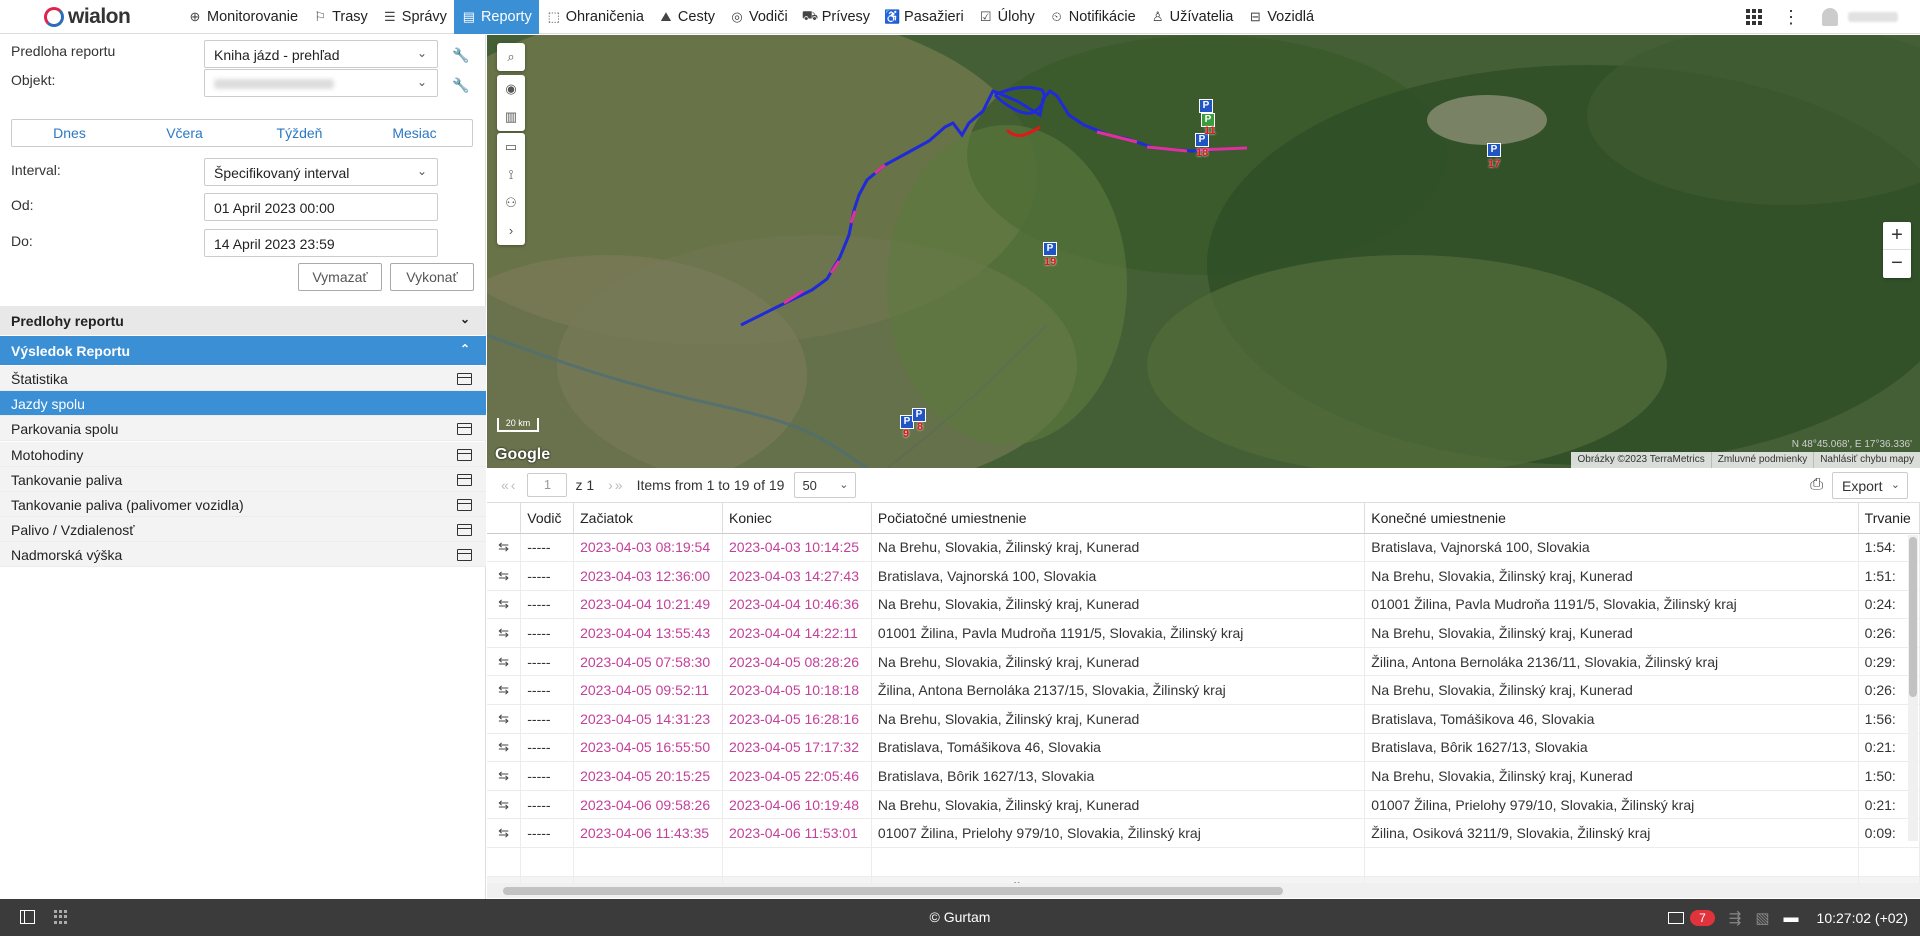 This screenshot has width=1920, height=936. What do you see at coordinates (243, 454) in the screenshot?
I see `result-item: Motohodiny` at bounding box center [243, 454].